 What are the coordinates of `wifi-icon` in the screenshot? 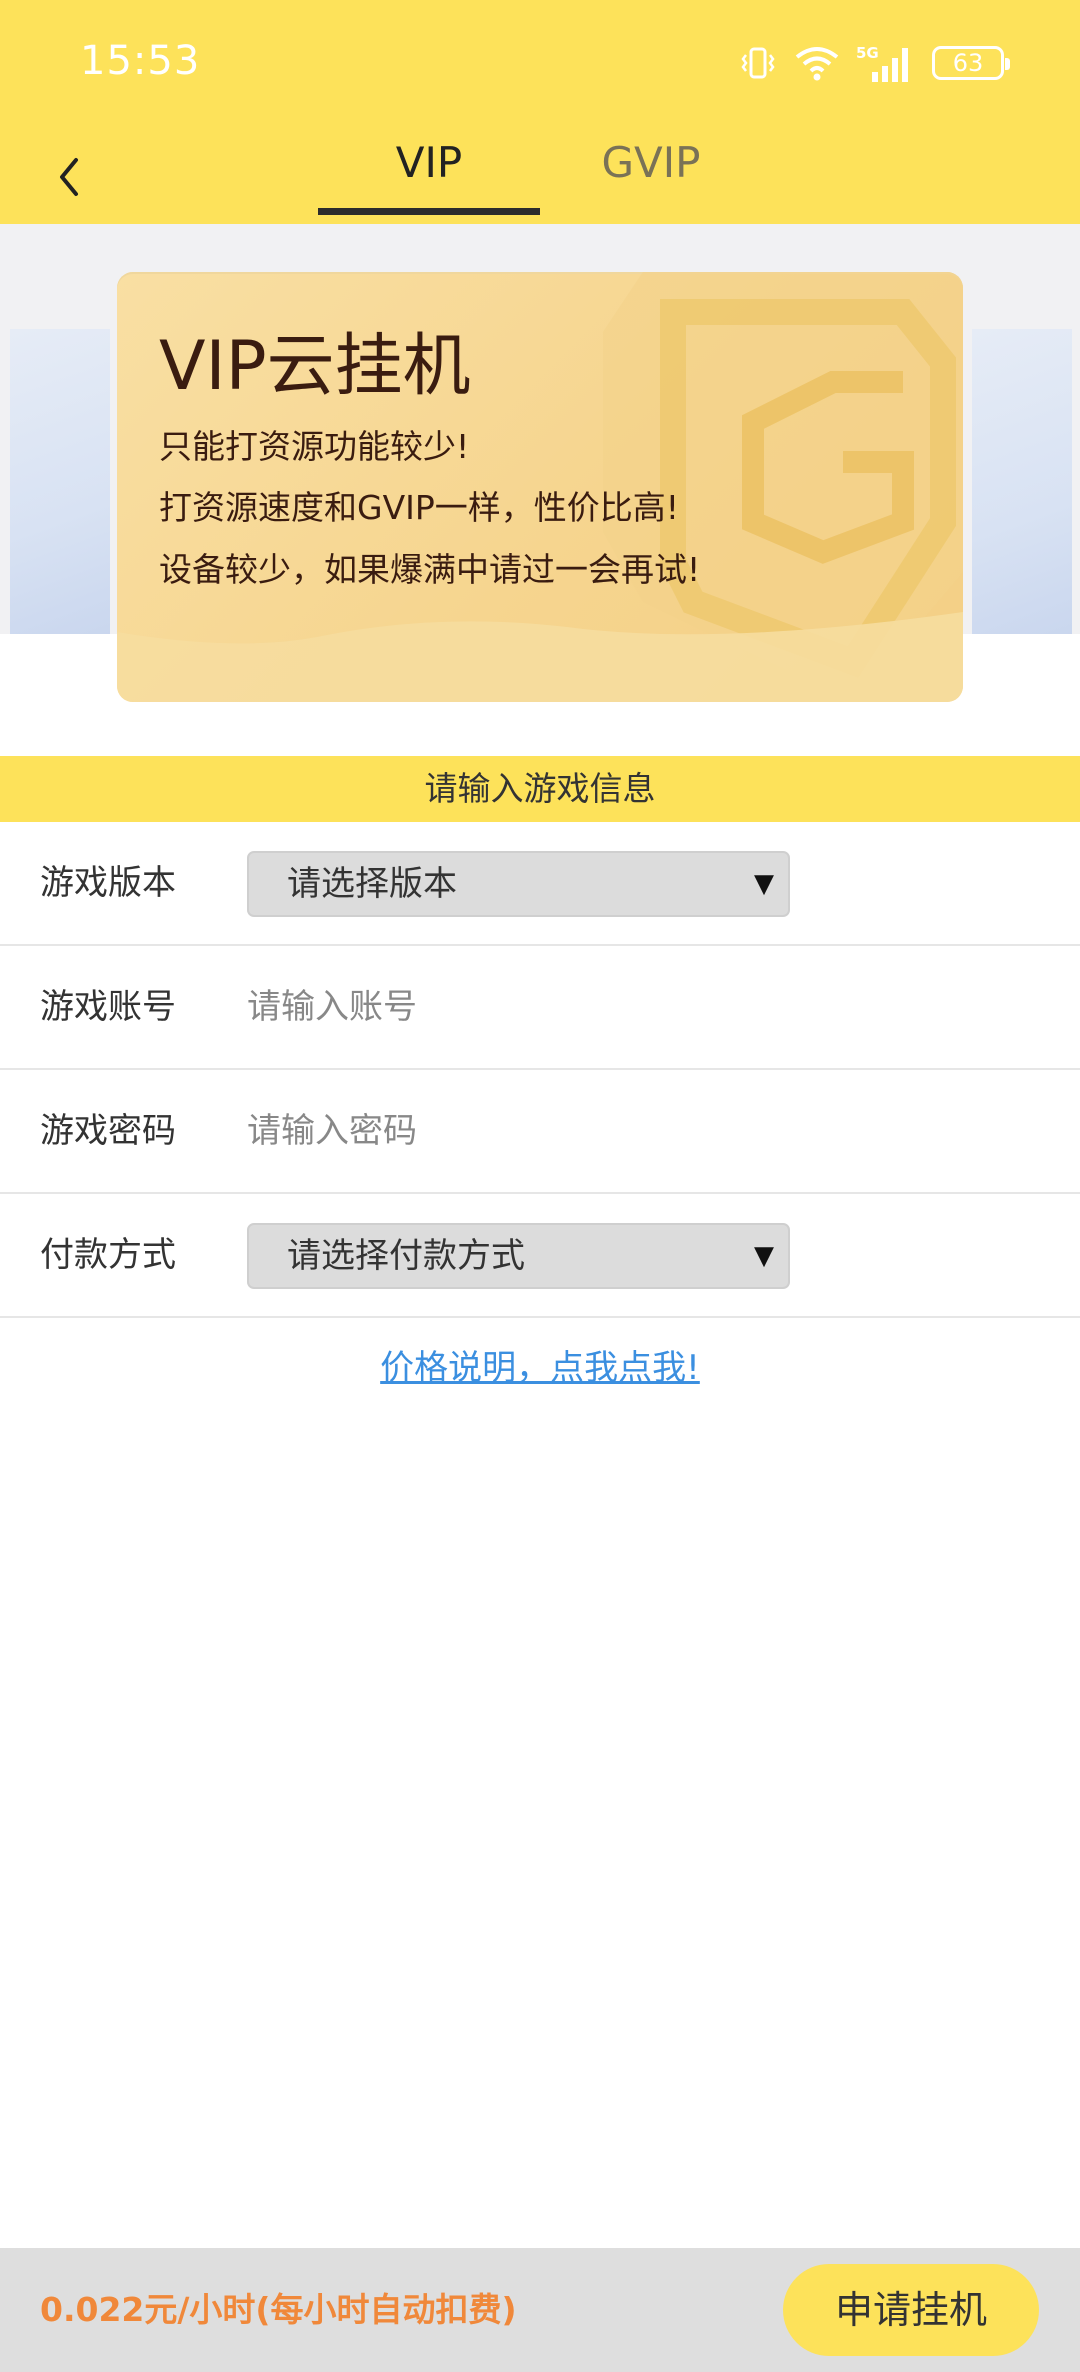 It's located at (817, 64).